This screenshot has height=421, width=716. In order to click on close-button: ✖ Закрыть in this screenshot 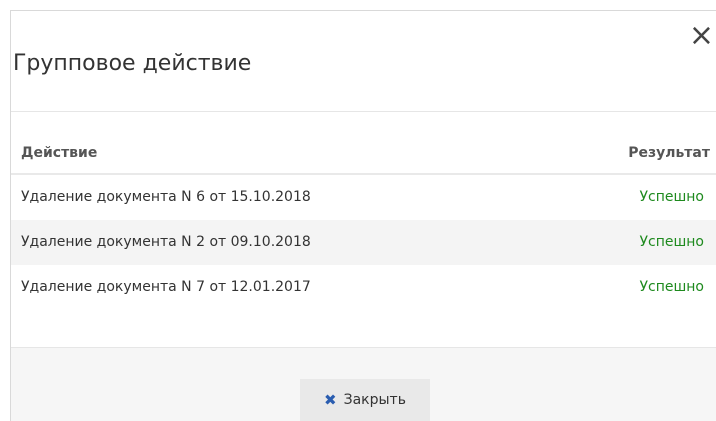, I will do `click(365, 400)`.